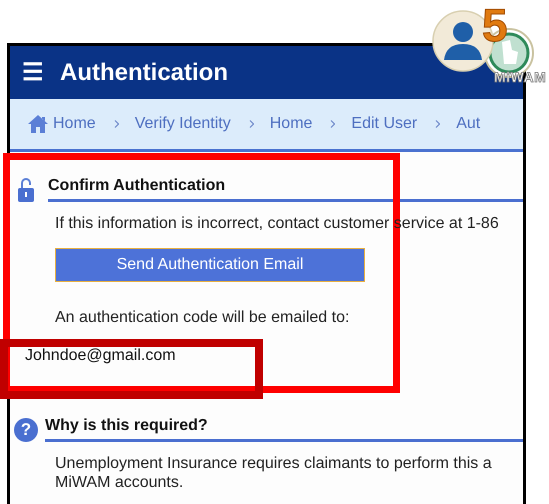 The image size is (549, 504). What do you see at coordinates (26, 189) in the screenshot?
I see `lock-icon` at bounding box center [26, 189].